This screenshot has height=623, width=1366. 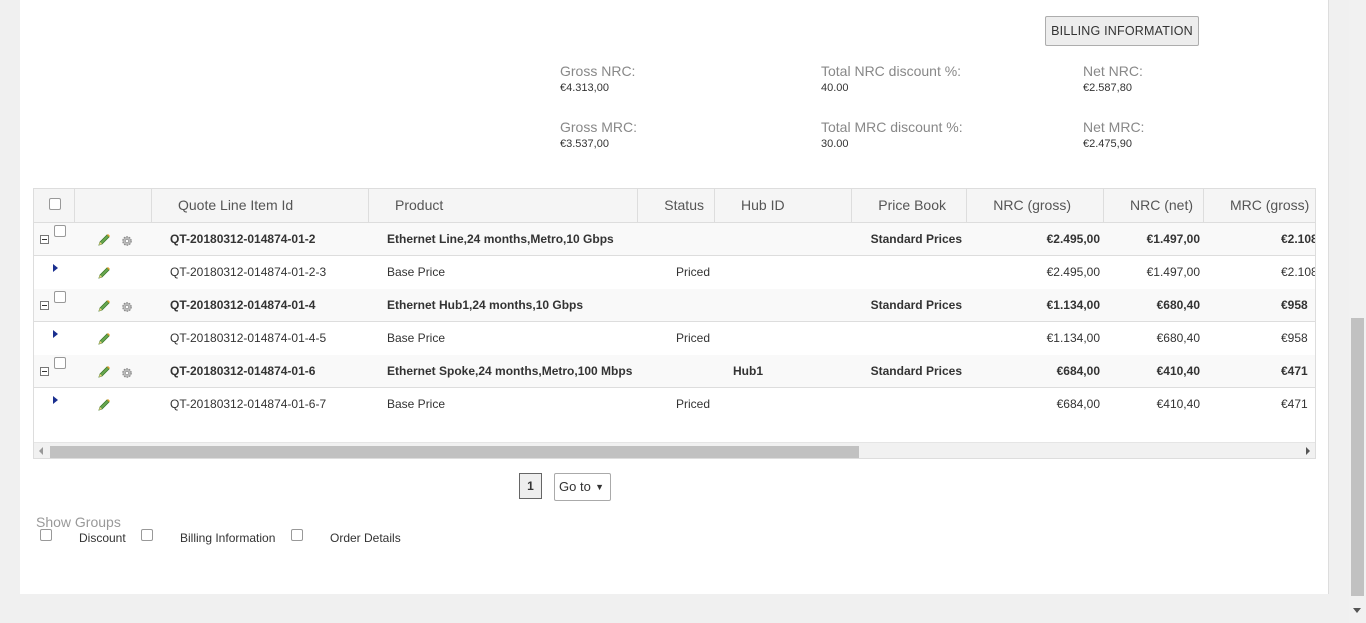 What do you see at coordinates (270, 404) in the screenshot?
I see `quote-line-item-id-cell: QT-20180312-014874-01-6-7` at bounding box center [270, 404].